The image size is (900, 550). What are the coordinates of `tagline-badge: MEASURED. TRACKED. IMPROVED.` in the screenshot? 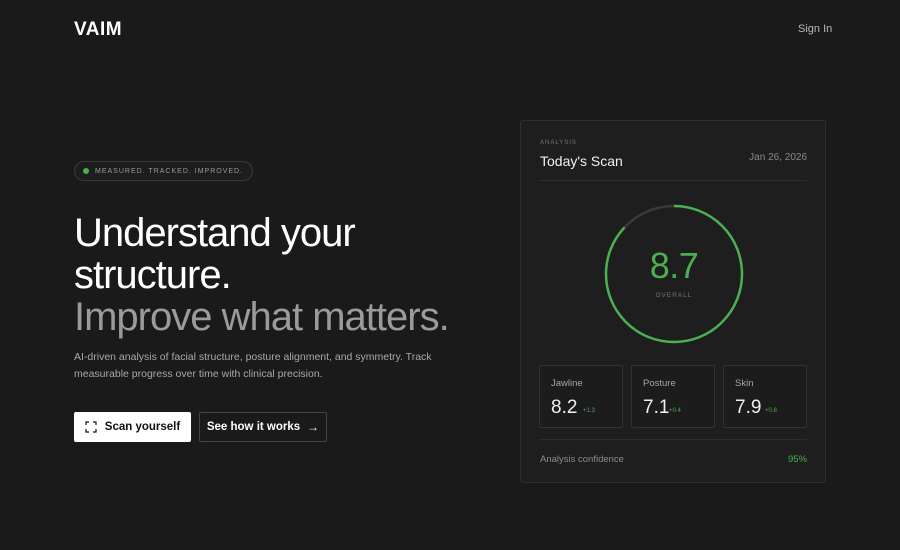 It's located at (164, 171).